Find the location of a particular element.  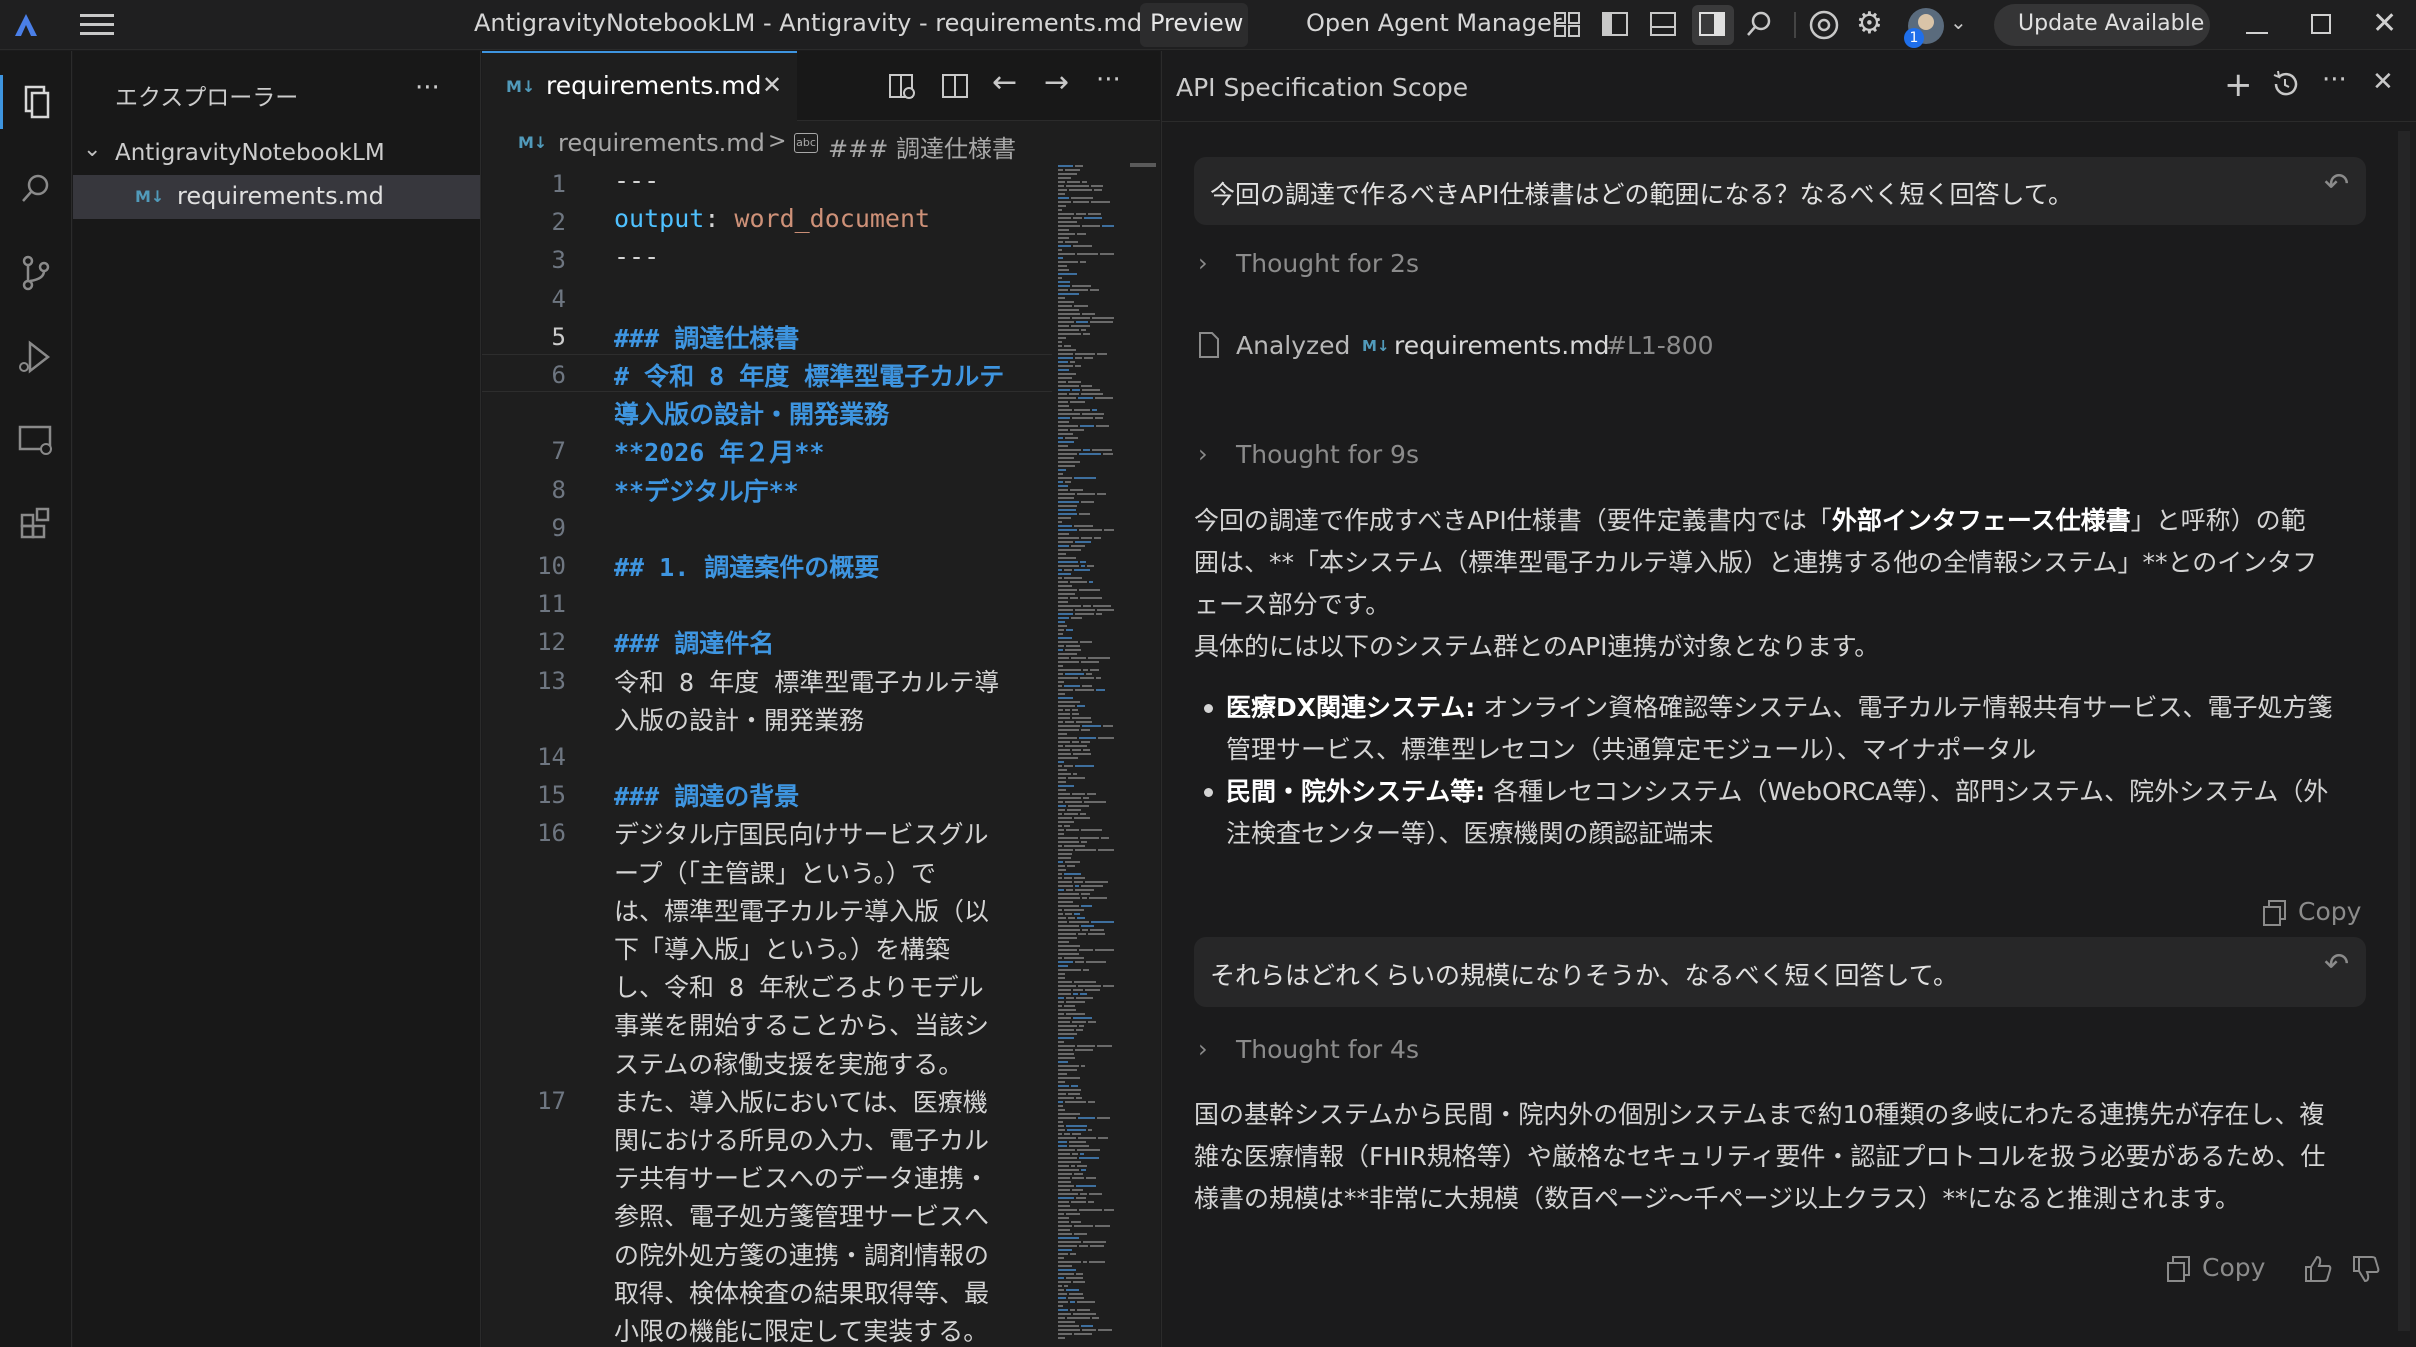

source-control-icon is located at coordinates (36, 273).